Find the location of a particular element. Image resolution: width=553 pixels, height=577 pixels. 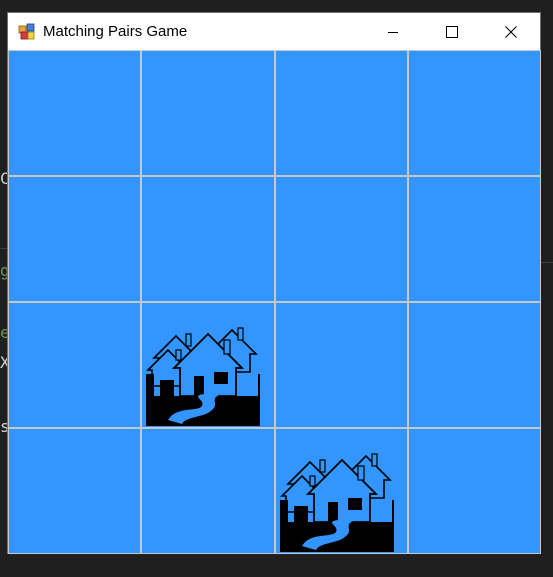

tile-r2-c1 is located at coordinates (74, 239).